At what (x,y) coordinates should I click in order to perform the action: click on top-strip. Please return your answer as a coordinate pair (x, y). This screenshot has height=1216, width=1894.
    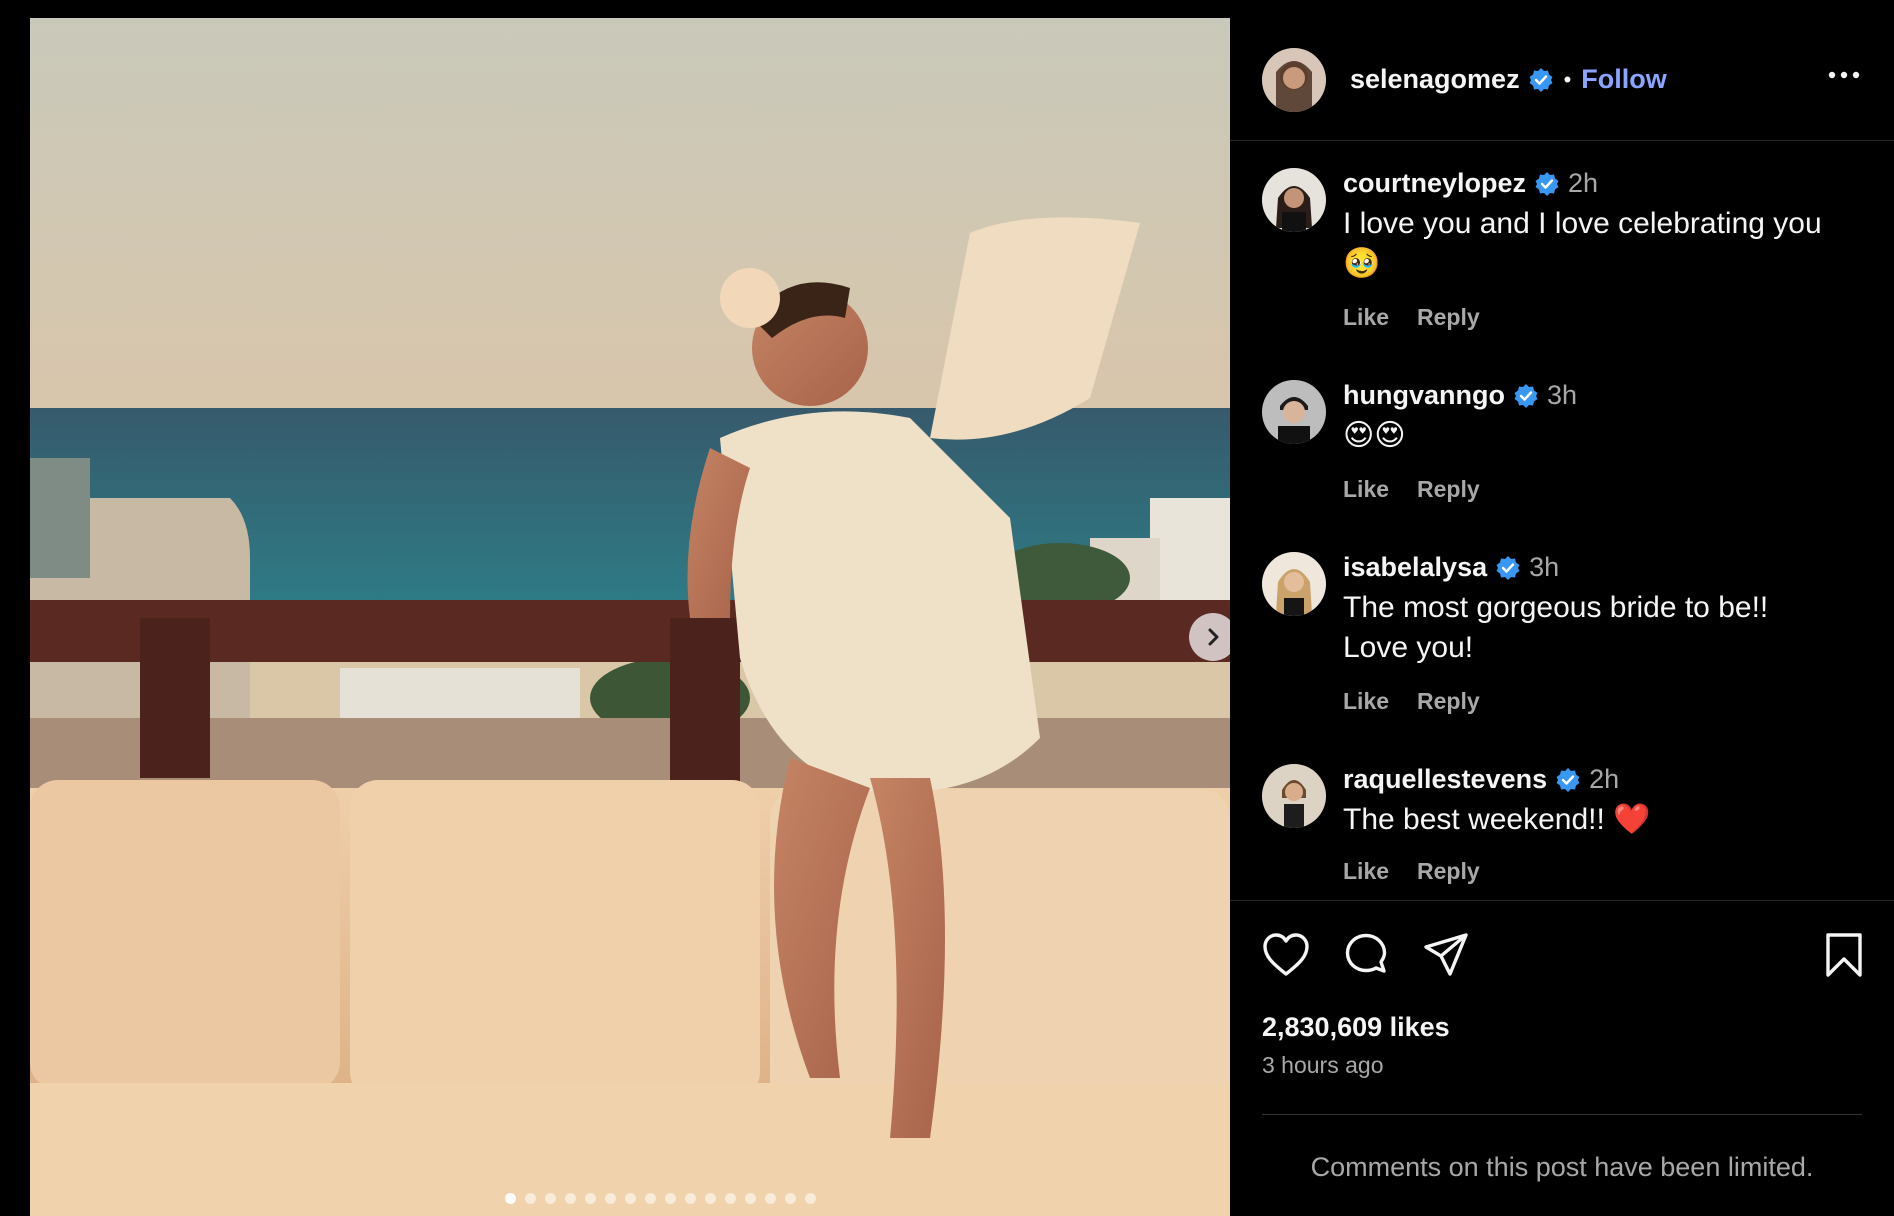
    Looking at the image, I should click on (947, 9).